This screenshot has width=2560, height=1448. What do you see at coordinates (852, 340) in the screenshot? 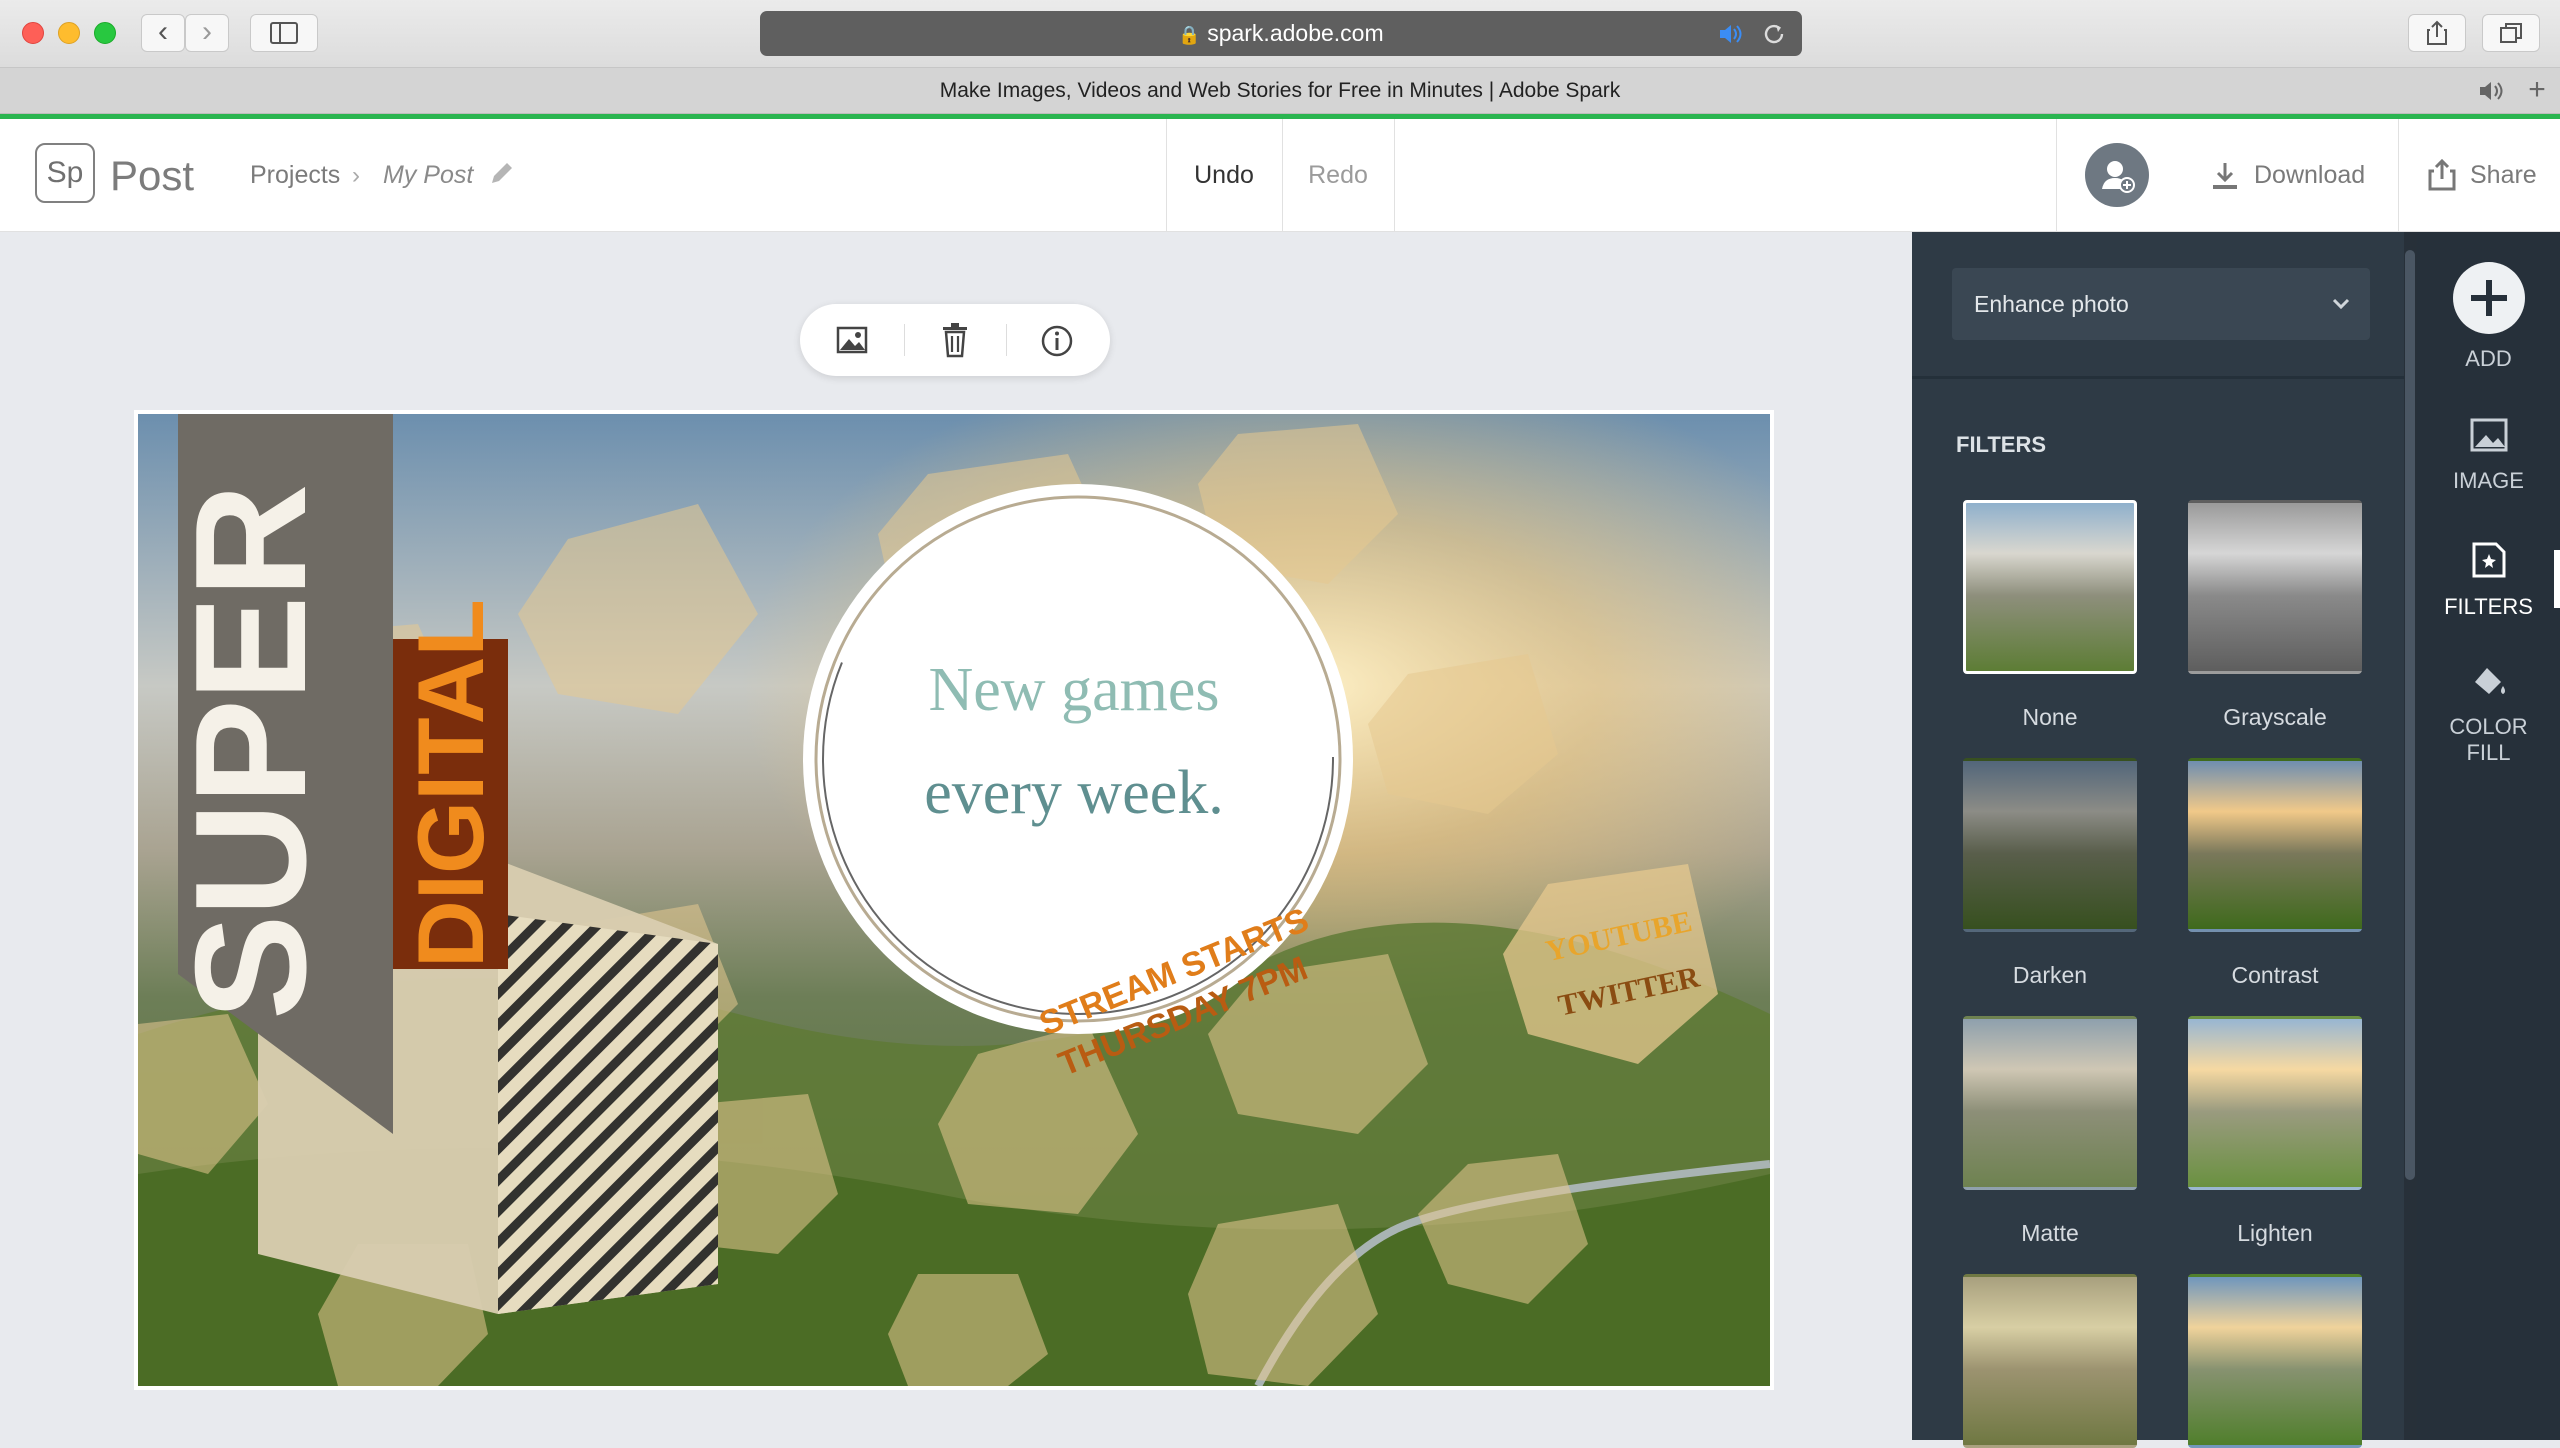
I see `replace-image-icon` at bounding box center [852, 340].